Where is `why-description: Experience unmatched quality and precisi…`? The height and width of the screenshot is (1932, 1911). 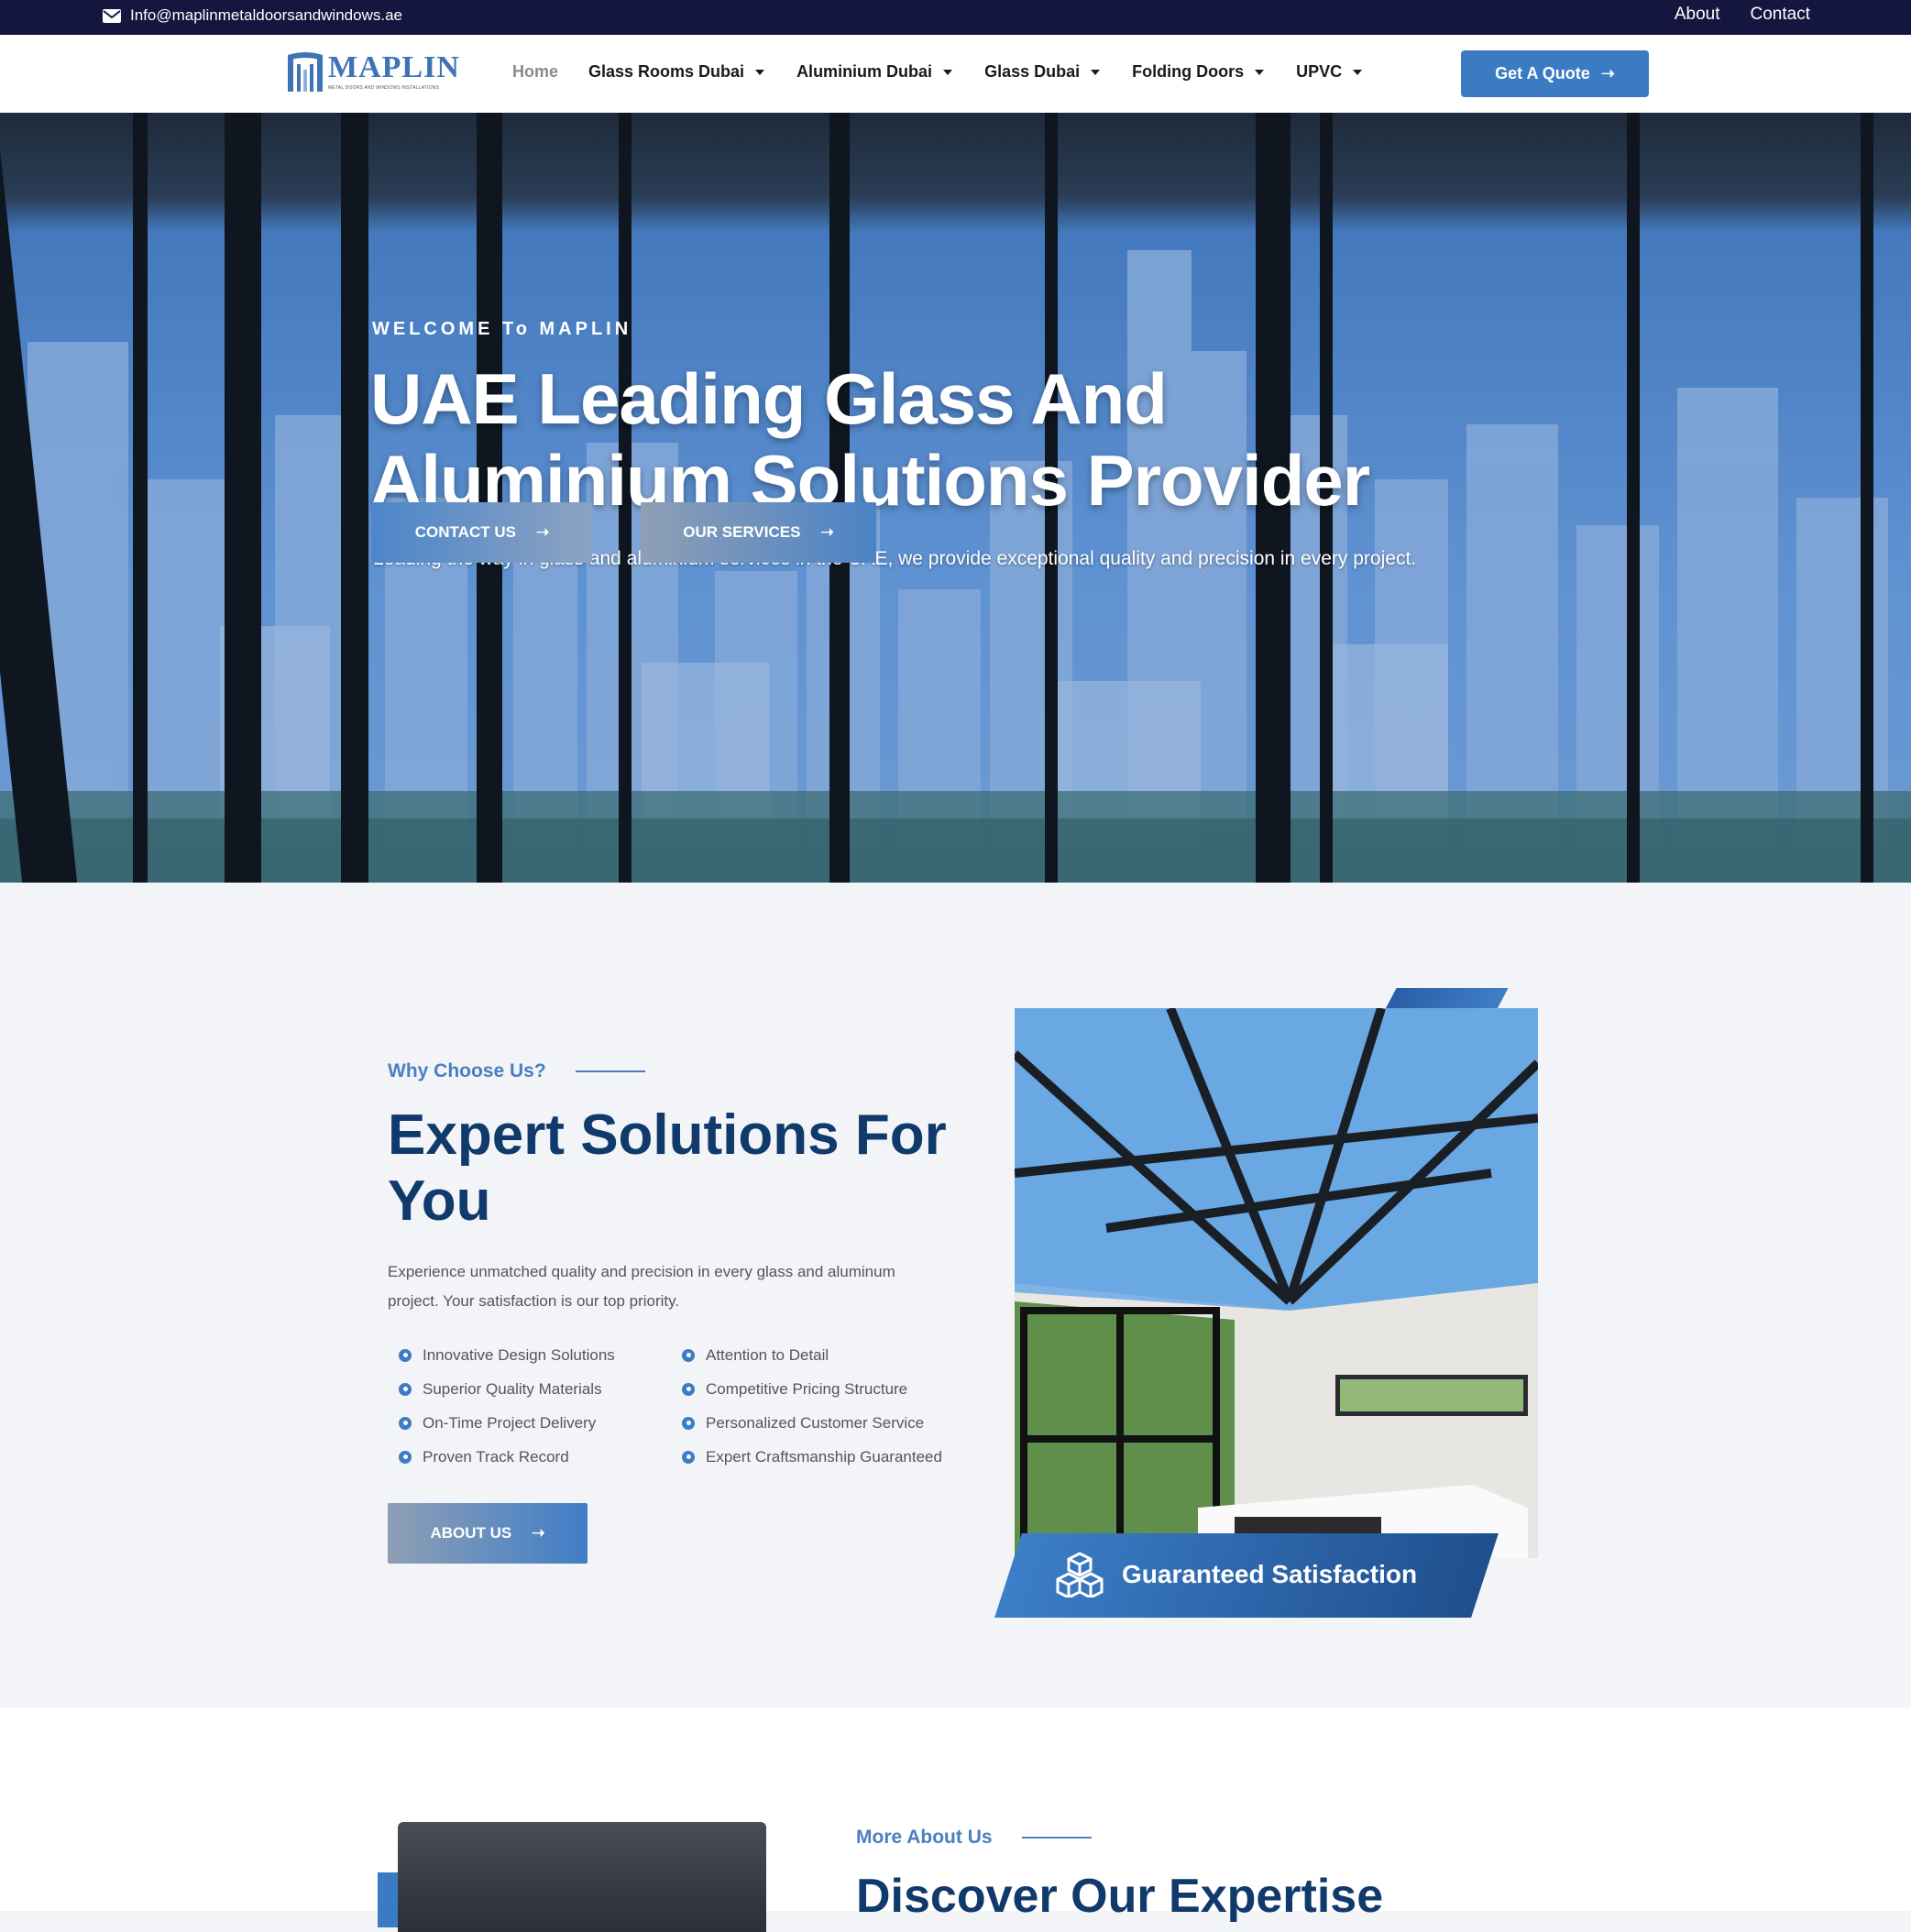
why-description: Experience unmatched quality and precisi… is located at coordinates (641, 1287).